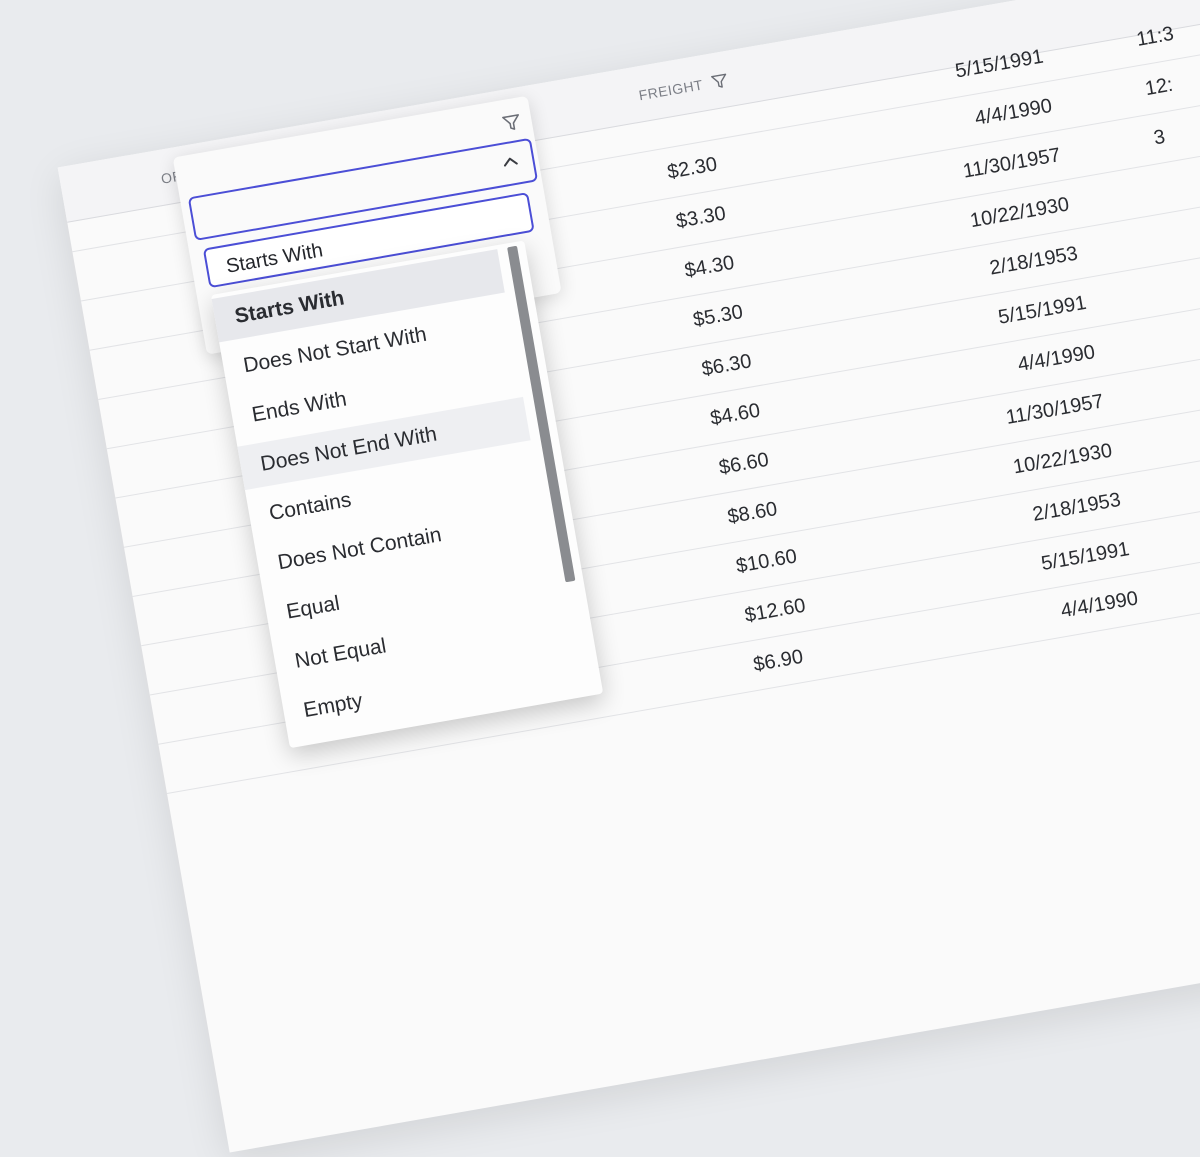 This screenshot has height=1157, width=1200. Describe the element at coordinates (700, 218) in the screenshot. I see `freight-cell: $3.30` at that location.